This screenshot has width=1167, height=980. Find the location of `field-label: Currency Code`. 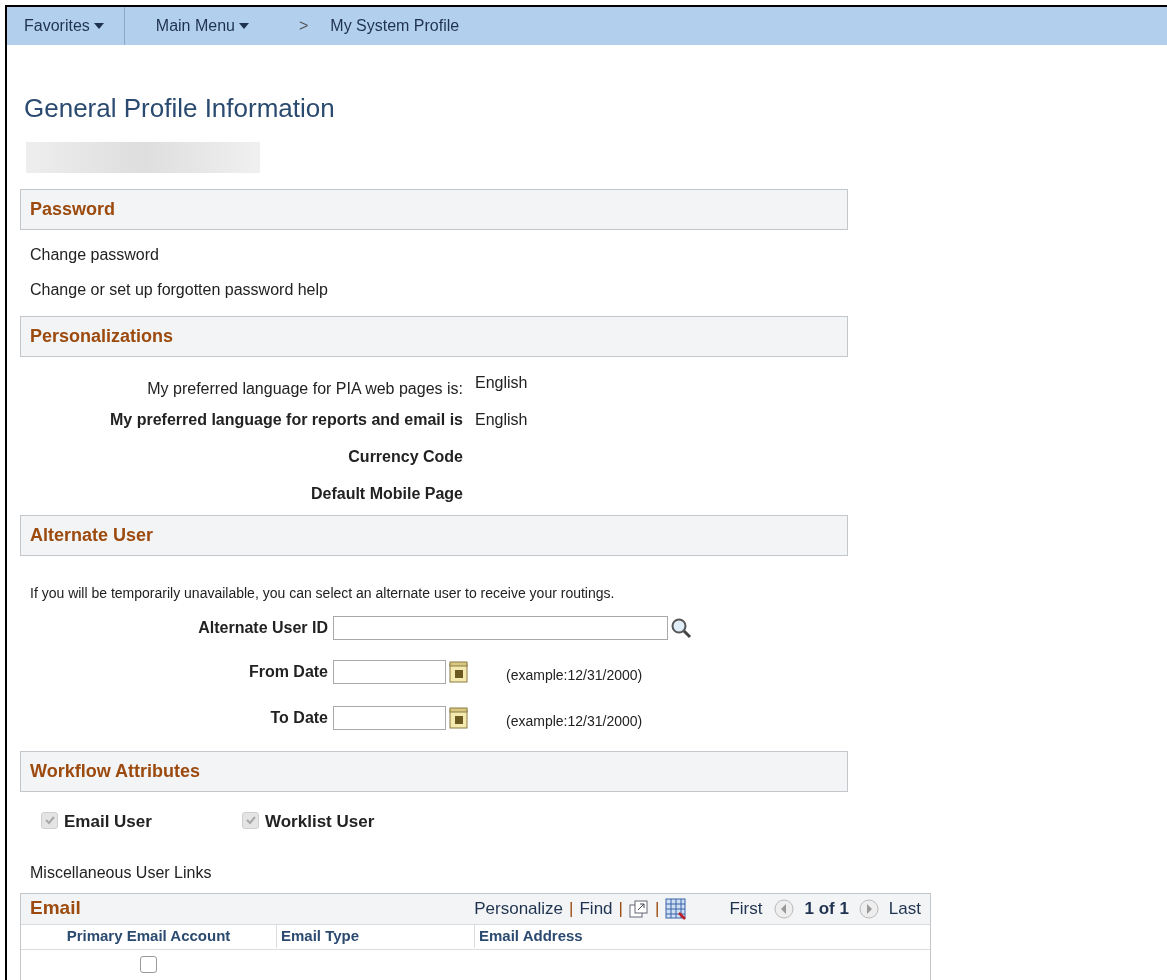

field-label: Currency Code is located at coordinates (405, 457).